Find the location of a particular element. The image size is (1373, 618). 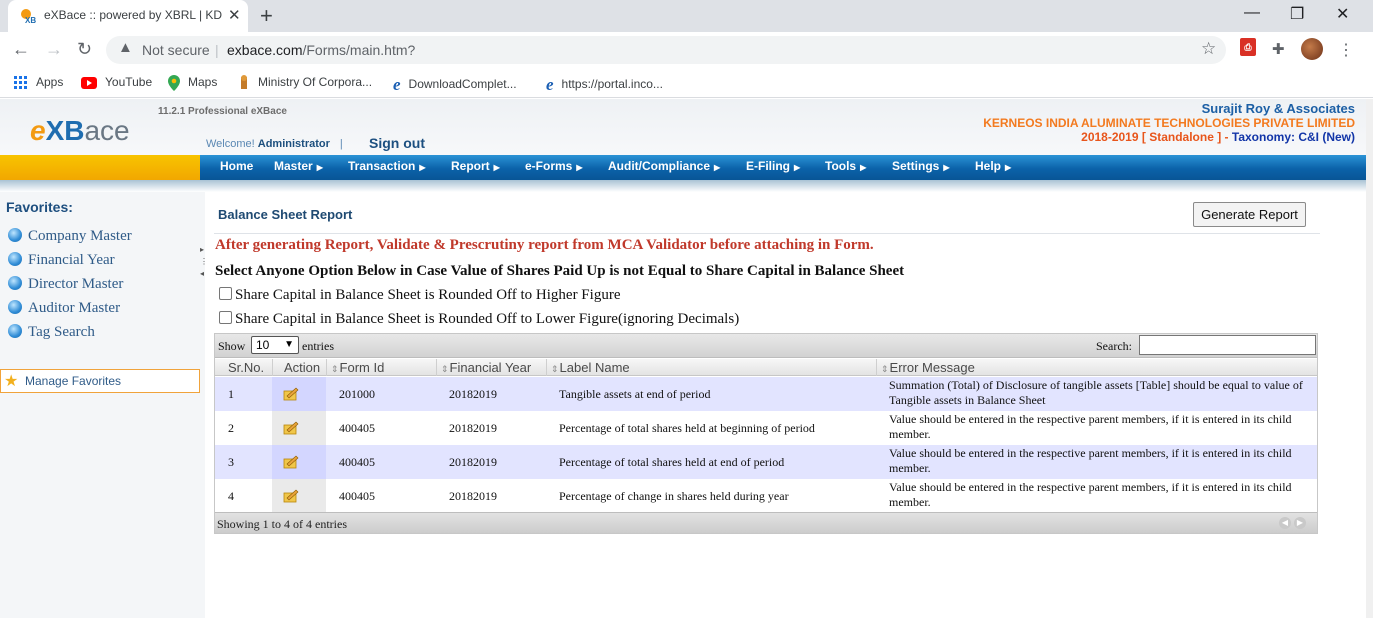

menu-audit-compliance: Audit/Compliance ▶ is located at coordinates (664, 166).